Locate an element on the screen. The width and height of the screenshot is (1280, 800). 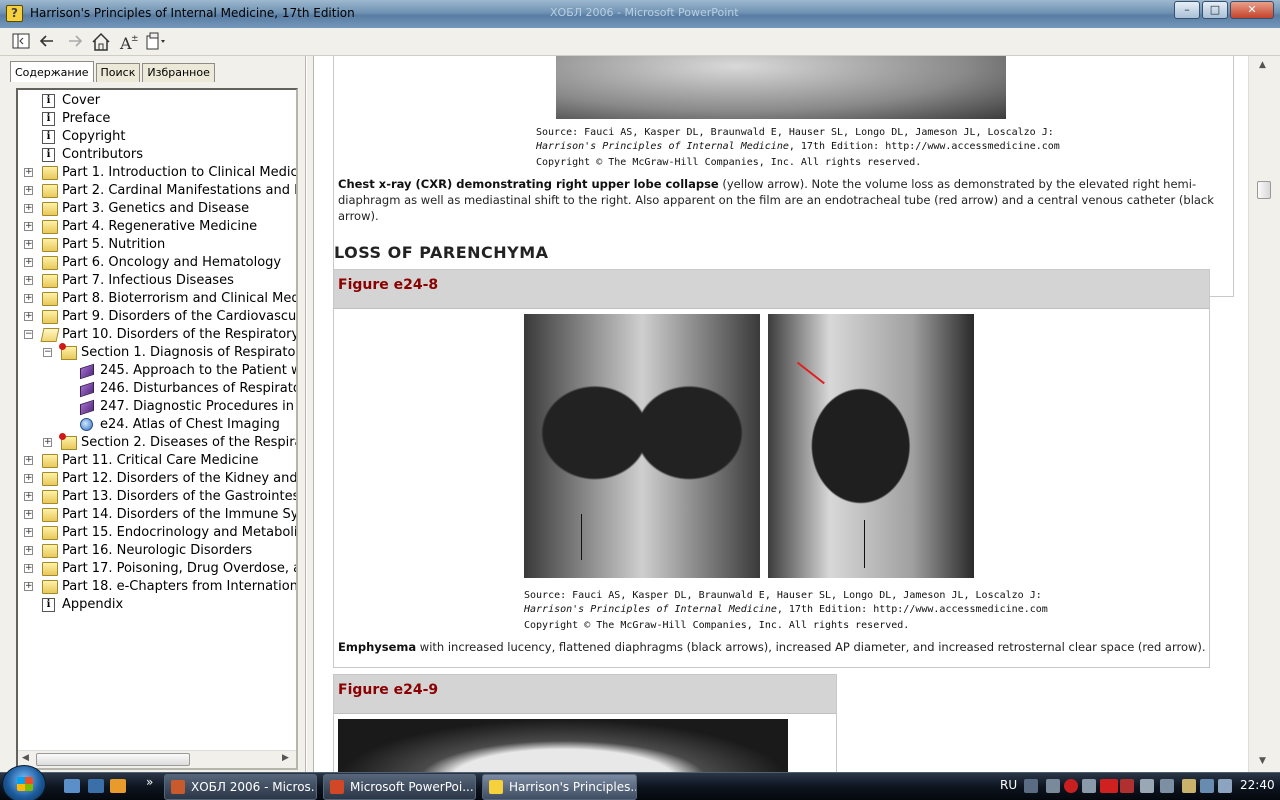
tree-horizontal-scrollbar: ◀ ▶ is located at coordinates (157, 759).